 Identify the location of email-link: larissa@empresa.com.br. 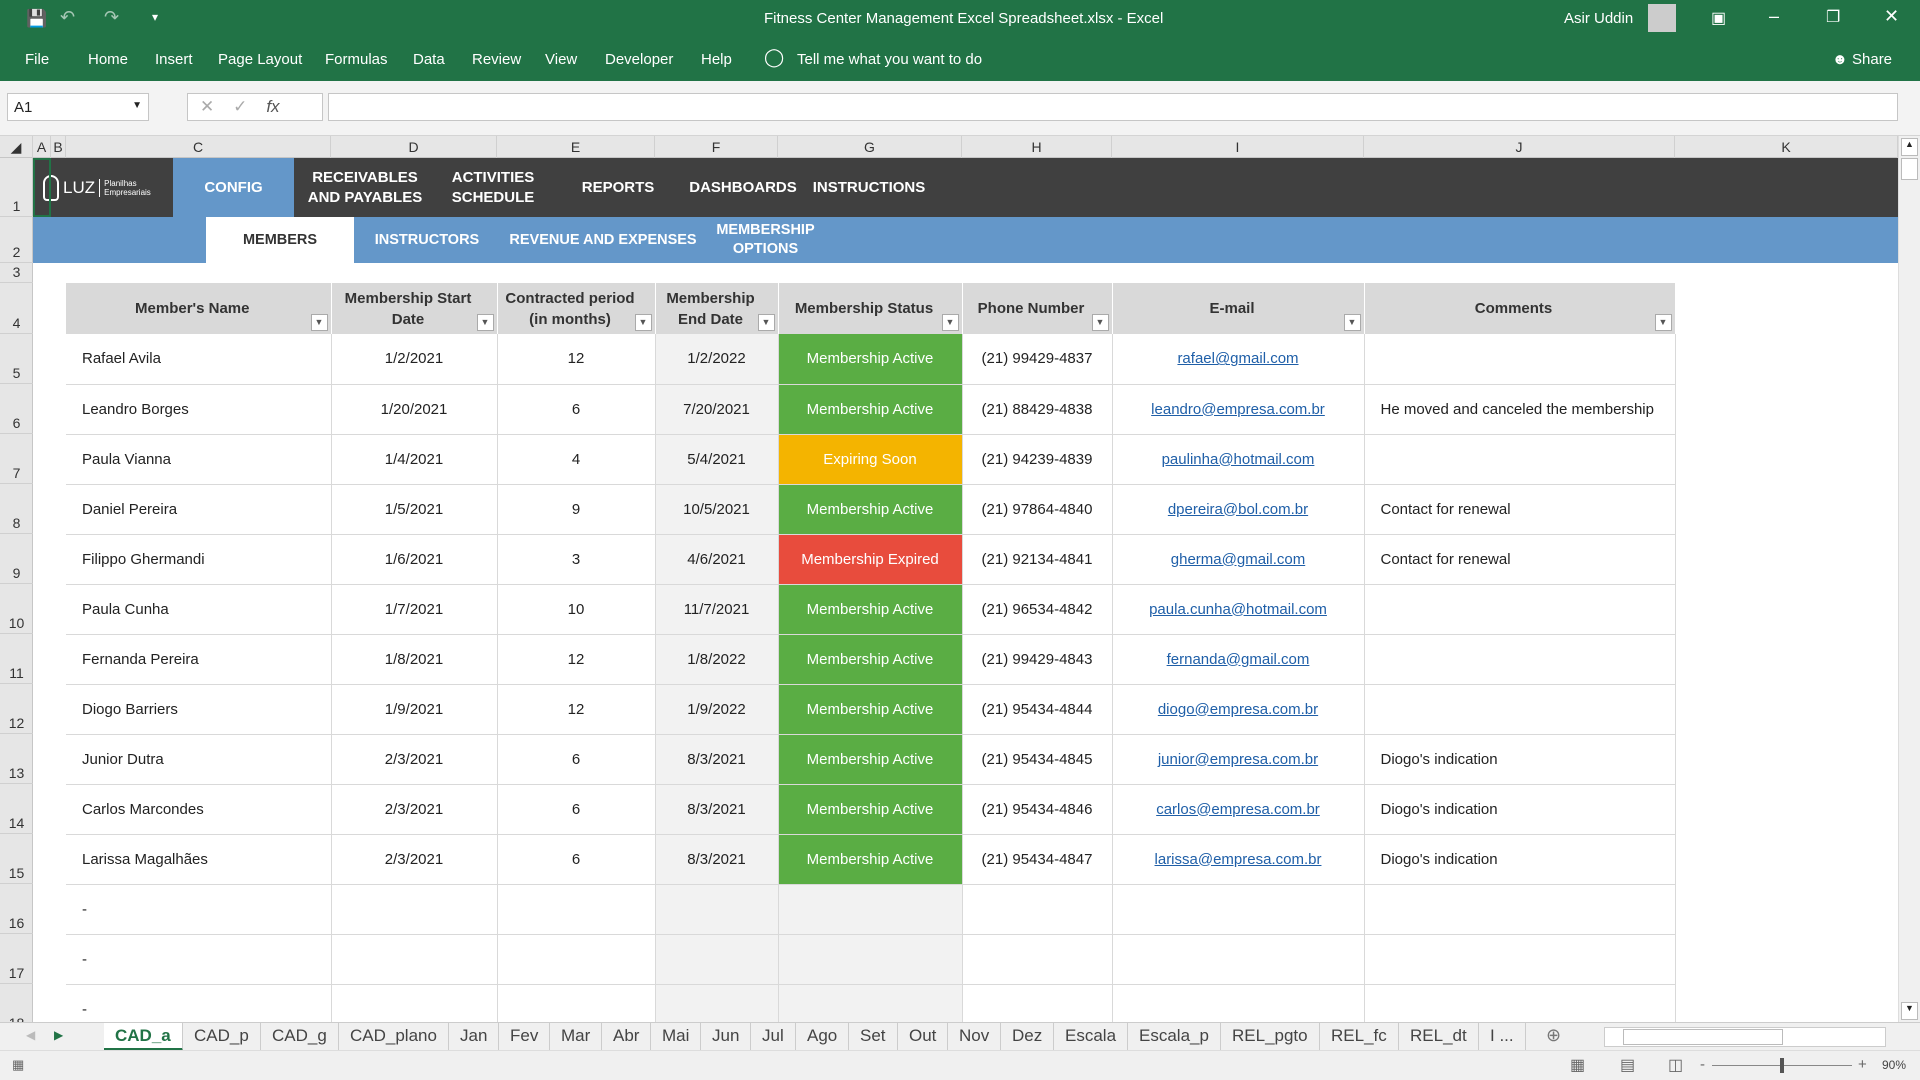
(1238, 859).